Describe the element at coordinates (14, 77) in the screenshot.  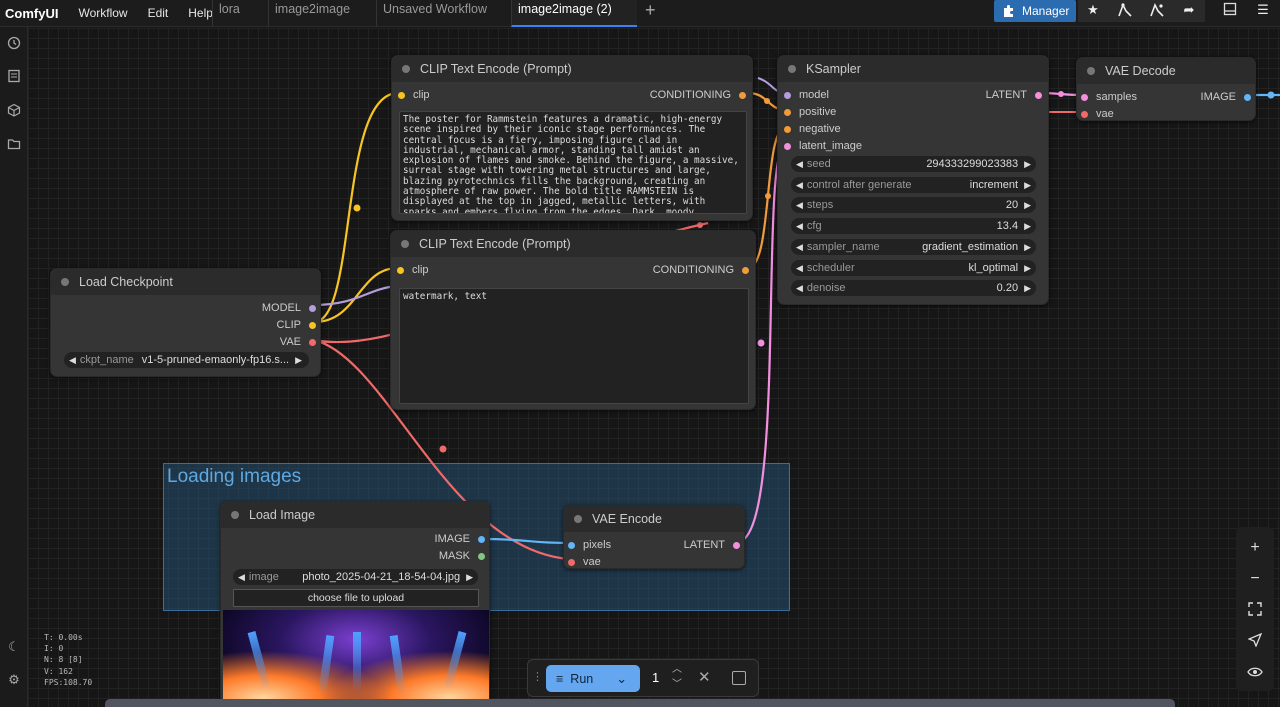
I see `queue-icon` at that location.